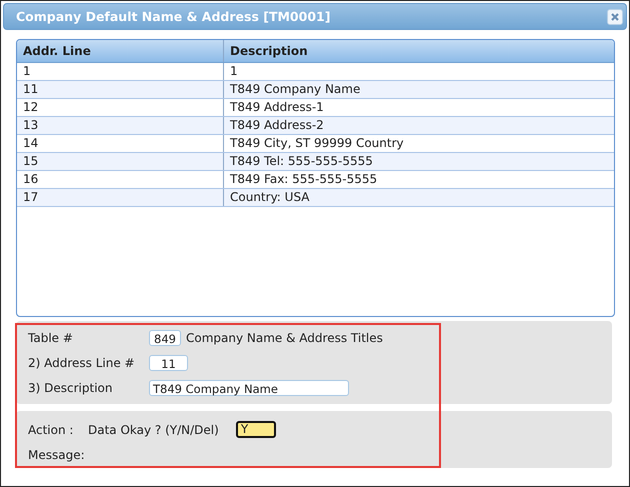 The height and width of the screenshot is (487, 630). What do you see at coordinates (303, 179) in the screenshot?
I see `table-cell-text: T849 Fax: 555-555-5555` at bounding box center [303, 179].